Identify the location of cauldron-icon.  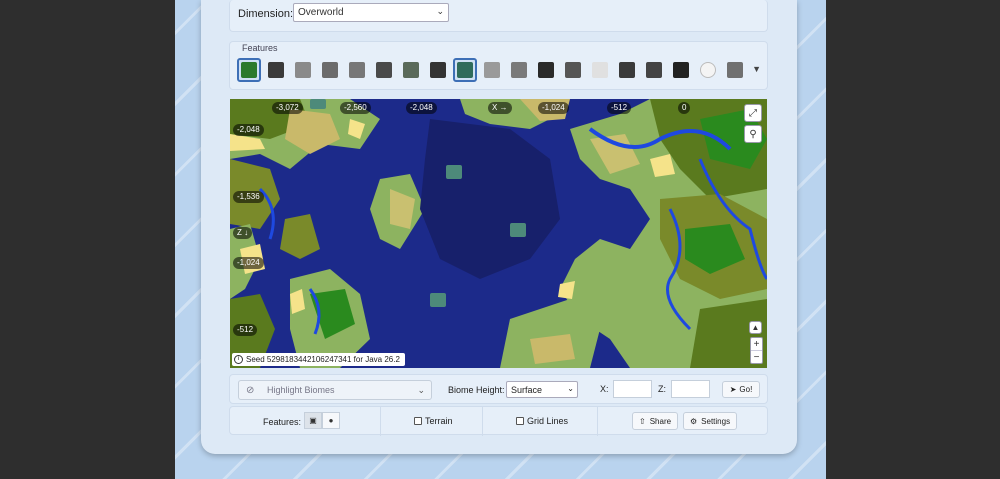
(276, 70).